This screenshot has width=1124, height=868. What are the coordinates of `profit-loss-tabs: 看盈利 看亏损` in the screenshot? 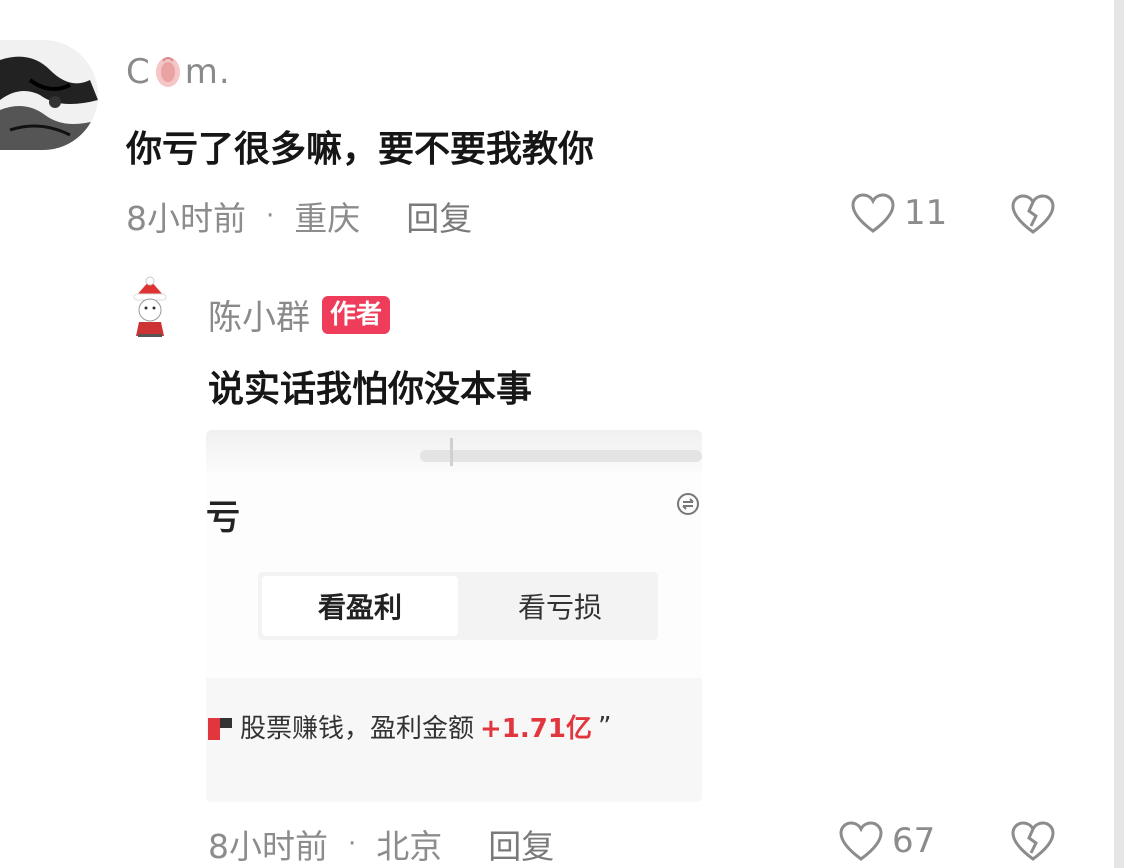 It's located at (458, 606).